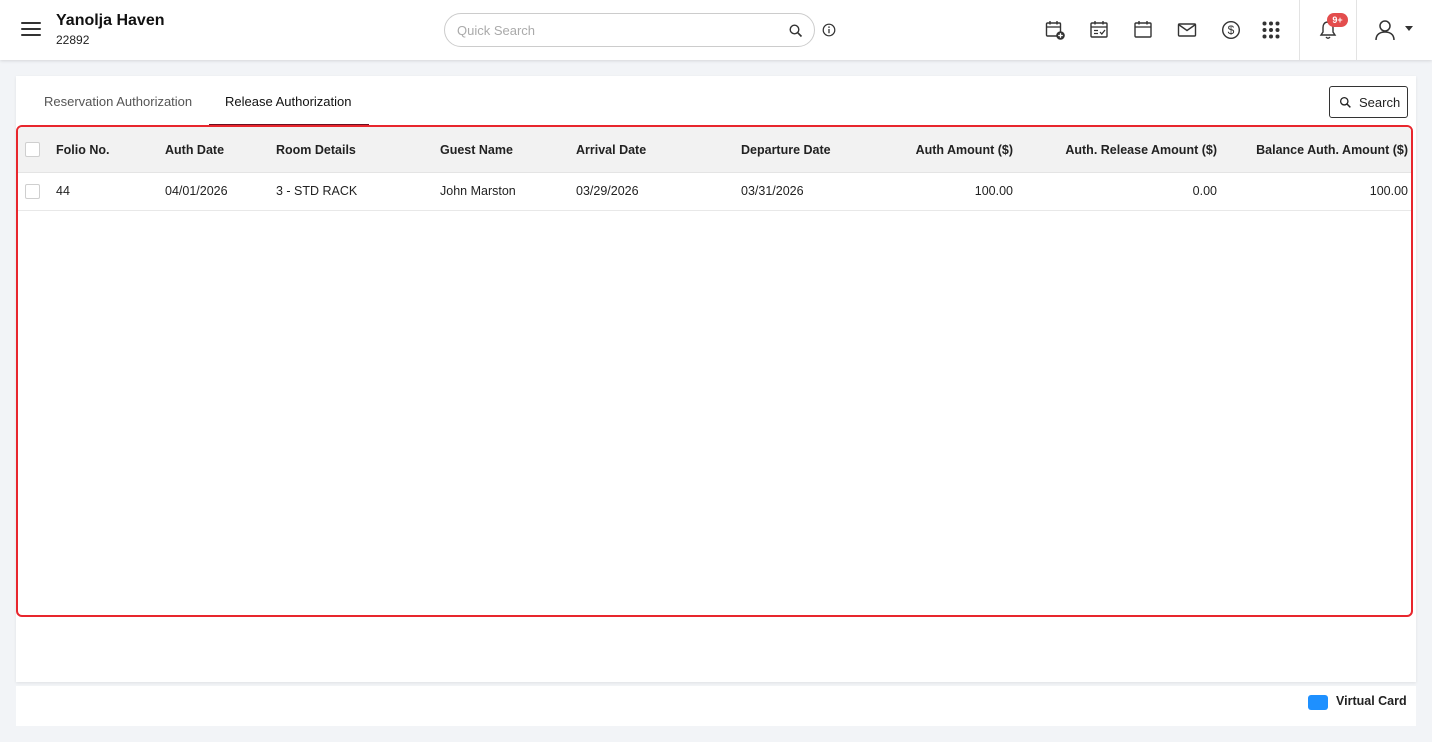 The height and width of the screenshot is (742, 1432). What do you see at coordinates (1409, 28) in the screenshot?
I see `chevron-down-icon` at bounding box center [1409, 28].